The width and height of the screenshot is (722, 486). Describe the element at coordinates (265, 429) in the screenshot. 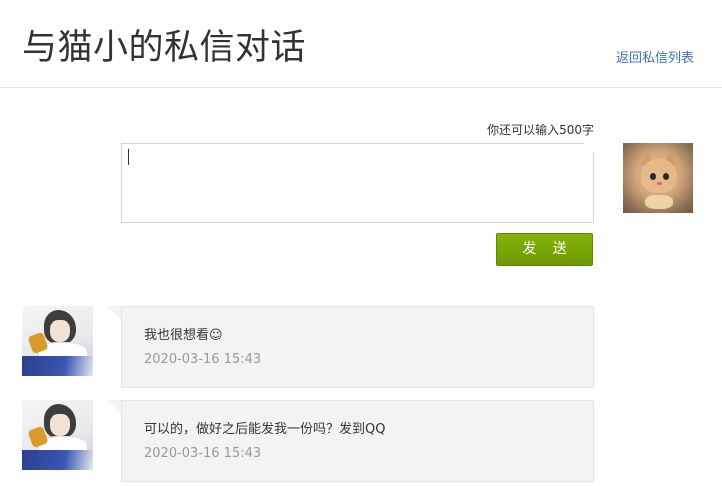

I see `message-text: 可以的，做好之后能发我一份吗？发到QQ` at that location.